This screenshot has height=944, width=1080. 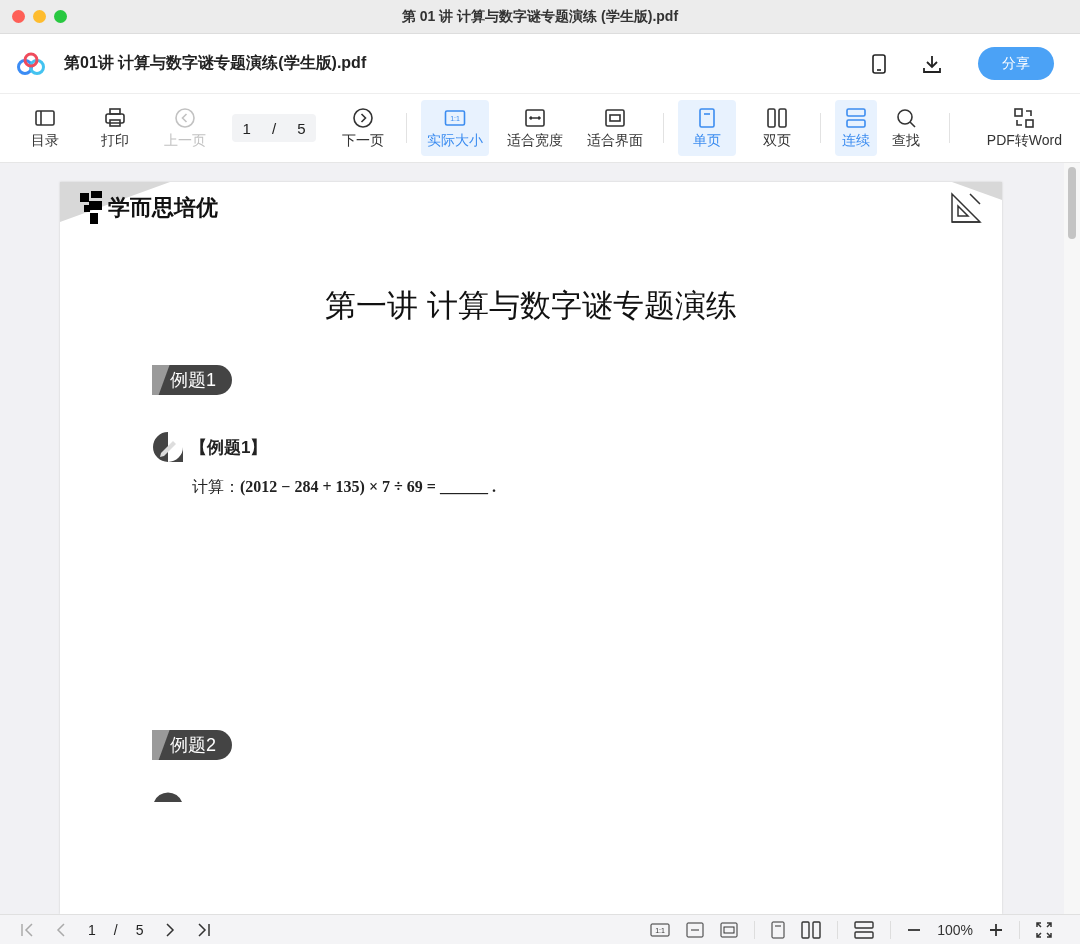 What do you see at coordinates (531, 306) in the screenshot?
I see `document-title: 第一讲 计算与数字谜专题演练` at bounding box center [531, 306].